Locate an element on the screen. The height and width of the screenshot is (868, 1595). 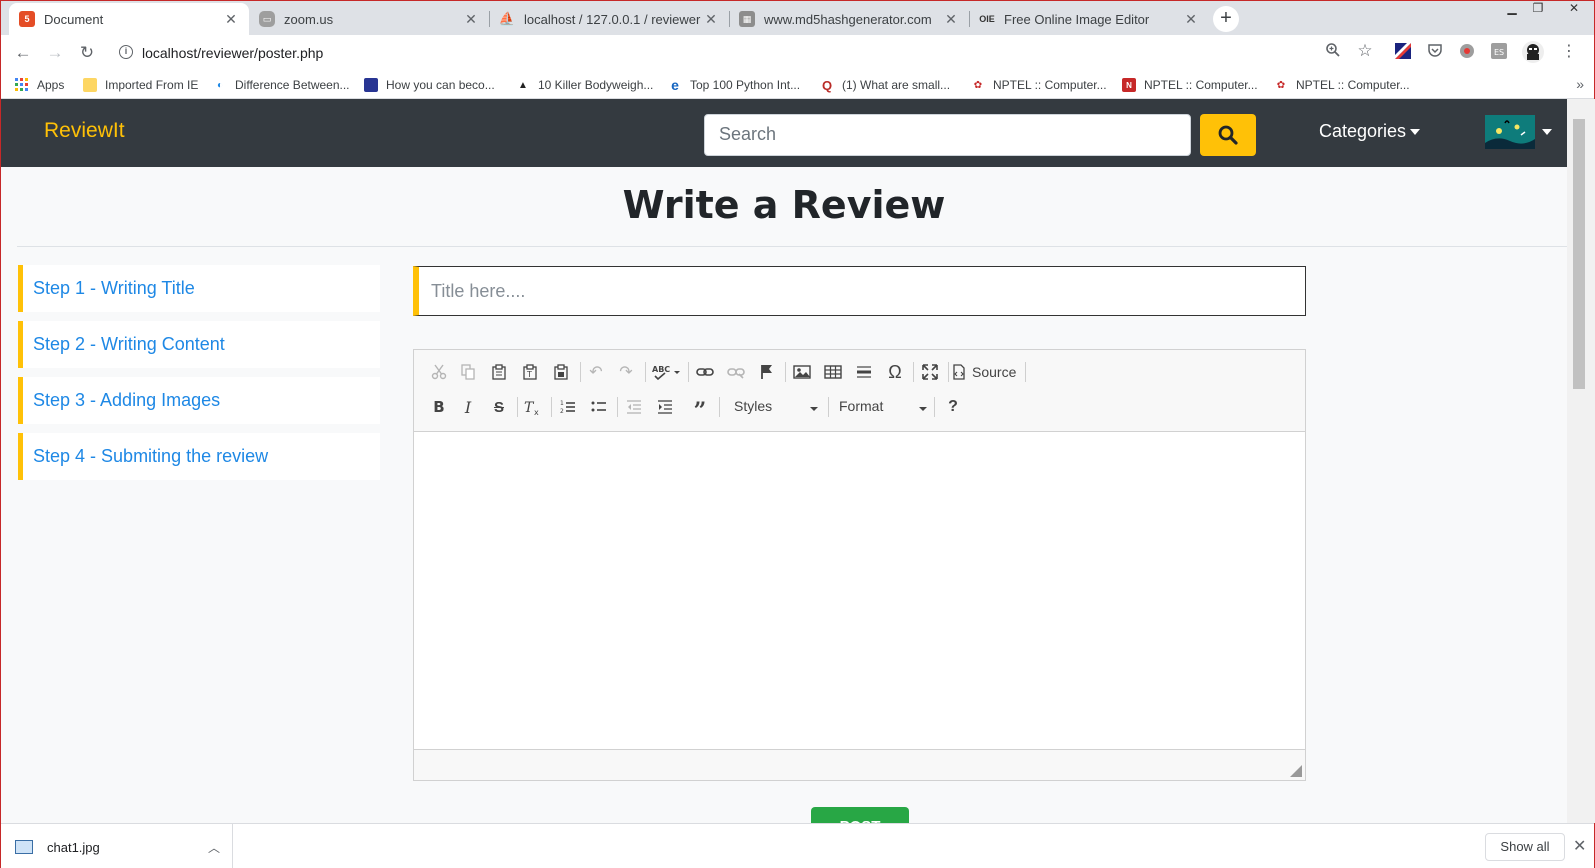
user-avatar is located at coordinates (1510, 132).